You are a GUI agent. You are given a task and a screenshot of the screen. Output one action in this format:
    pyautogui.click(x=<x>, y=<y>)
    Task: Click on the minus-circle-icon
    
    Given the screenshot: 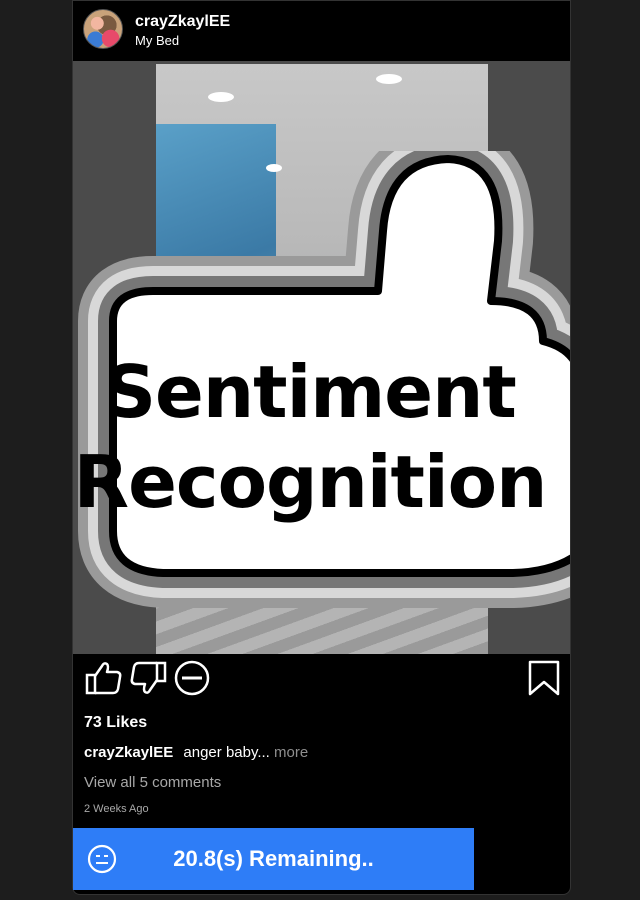 What is the action you would take?
    pyautogui.click(x=192, y=678)
    